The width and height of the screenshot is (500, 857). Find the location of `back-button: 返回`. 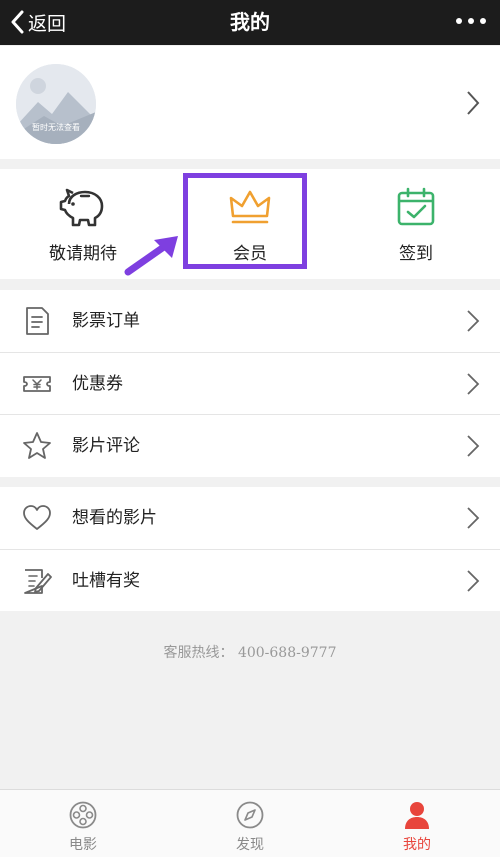

back-button: 返回 is located at coordinates (38, 22).